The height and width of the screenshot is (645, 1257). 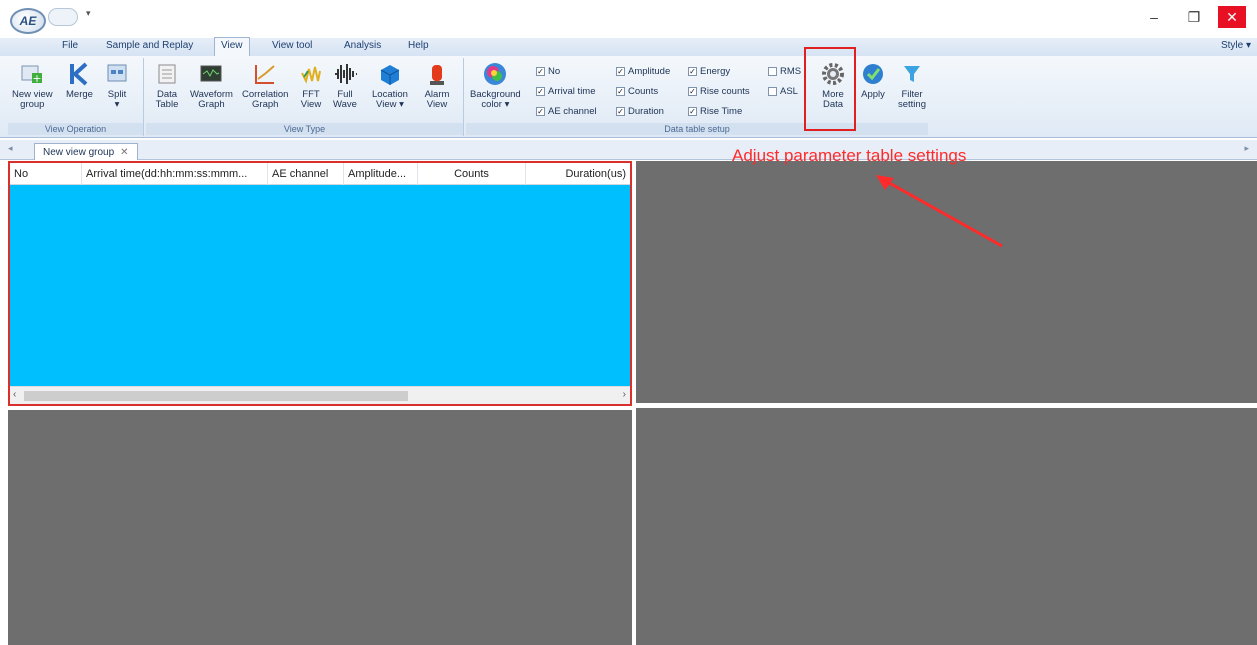 I want to click on checkbox-rms-box, so click(x=772, y=71).